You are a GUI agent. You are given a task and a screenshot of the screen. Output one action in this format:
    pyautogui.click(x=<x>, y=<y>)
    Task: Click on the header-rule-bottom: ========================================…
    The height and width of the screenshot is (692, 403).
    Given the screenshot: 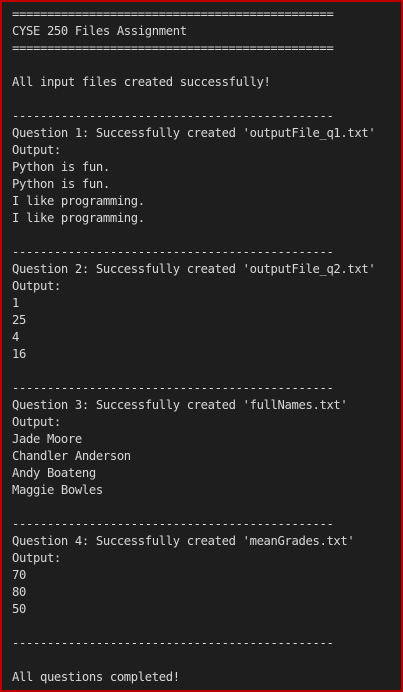 What is the action you would take?
    pyautogui.click(x=173, y=48)
    